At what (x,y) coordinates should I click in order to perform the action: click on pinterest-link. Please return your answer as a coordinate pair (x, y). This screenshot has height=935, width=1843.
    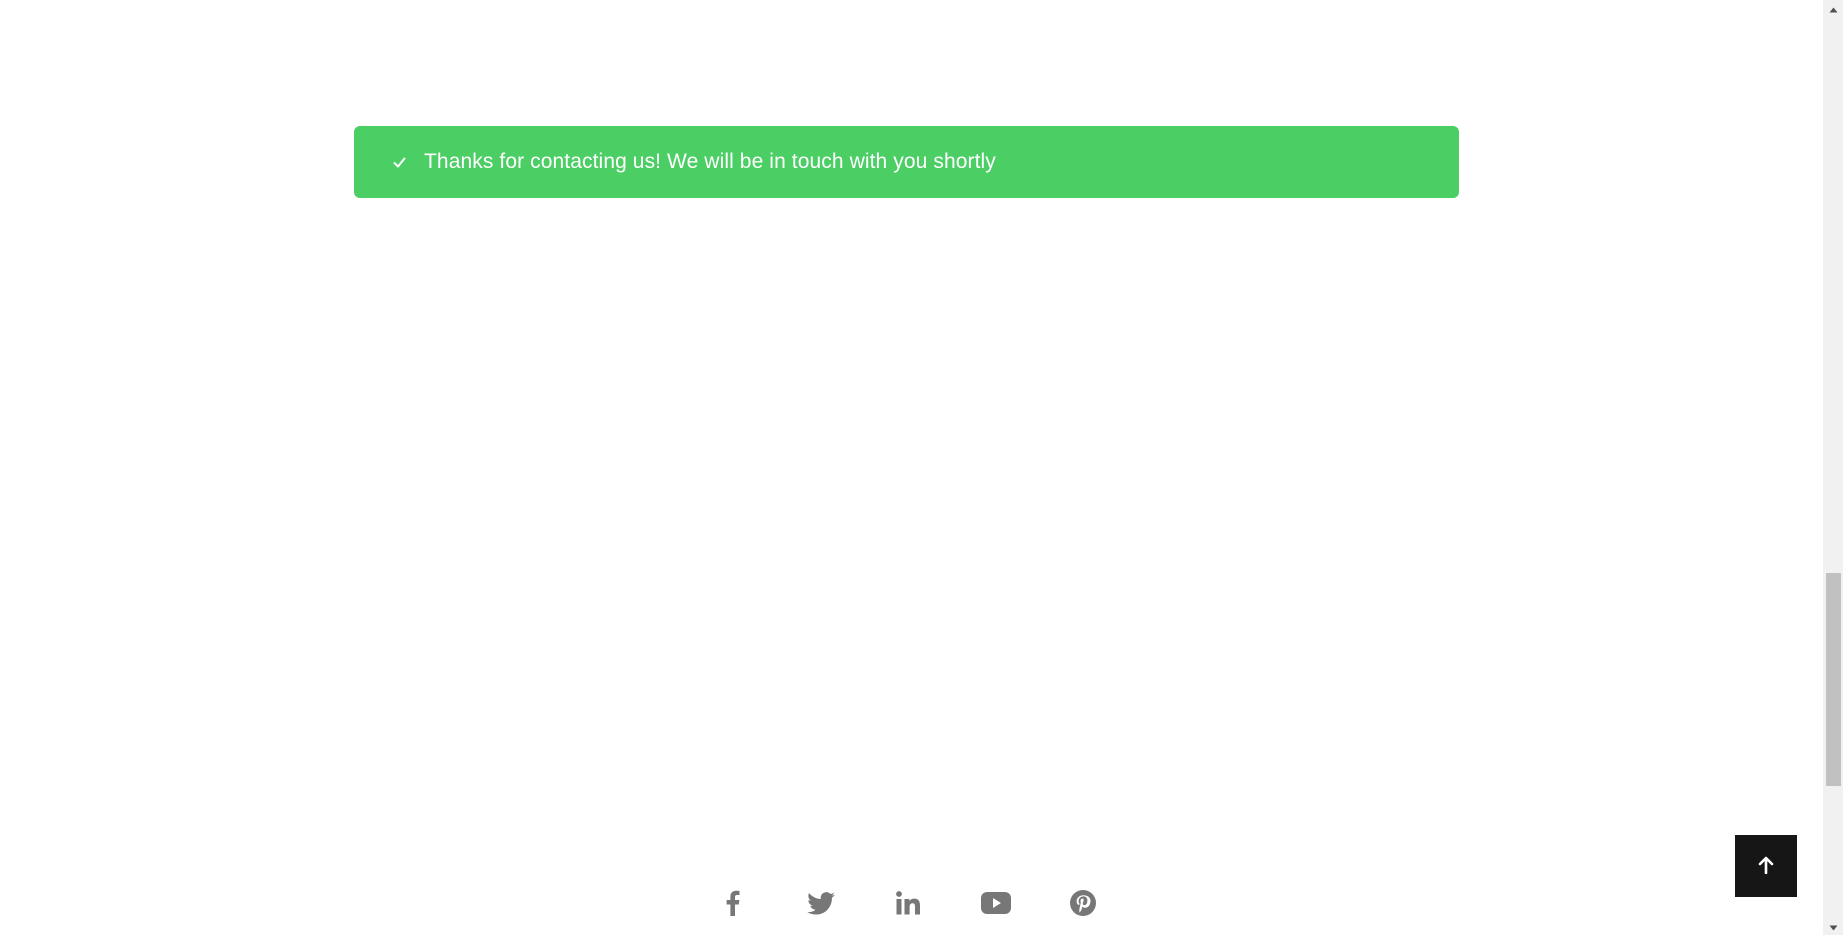
    Looking at the image, I should click on (1083, 903).